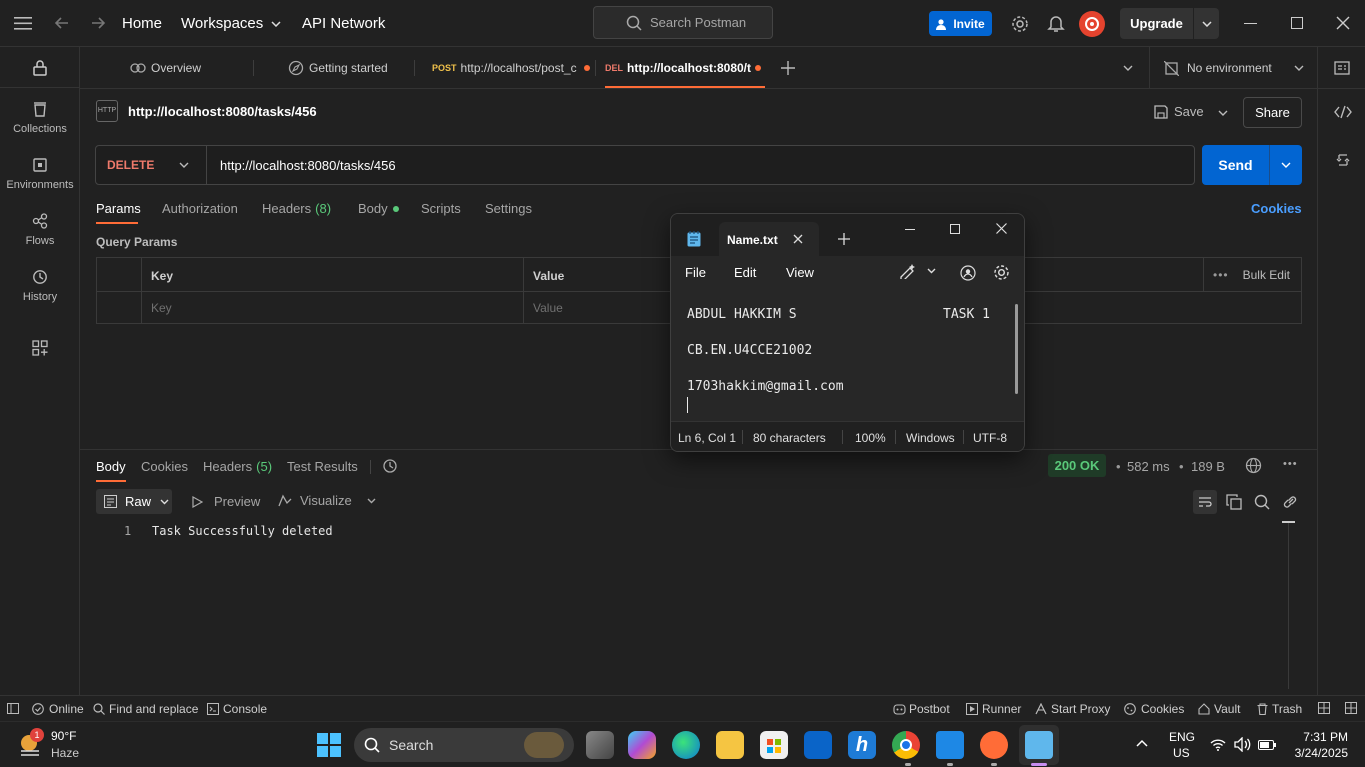  I want to click on notepad-settings-gear-icon, so click(1001, 272).